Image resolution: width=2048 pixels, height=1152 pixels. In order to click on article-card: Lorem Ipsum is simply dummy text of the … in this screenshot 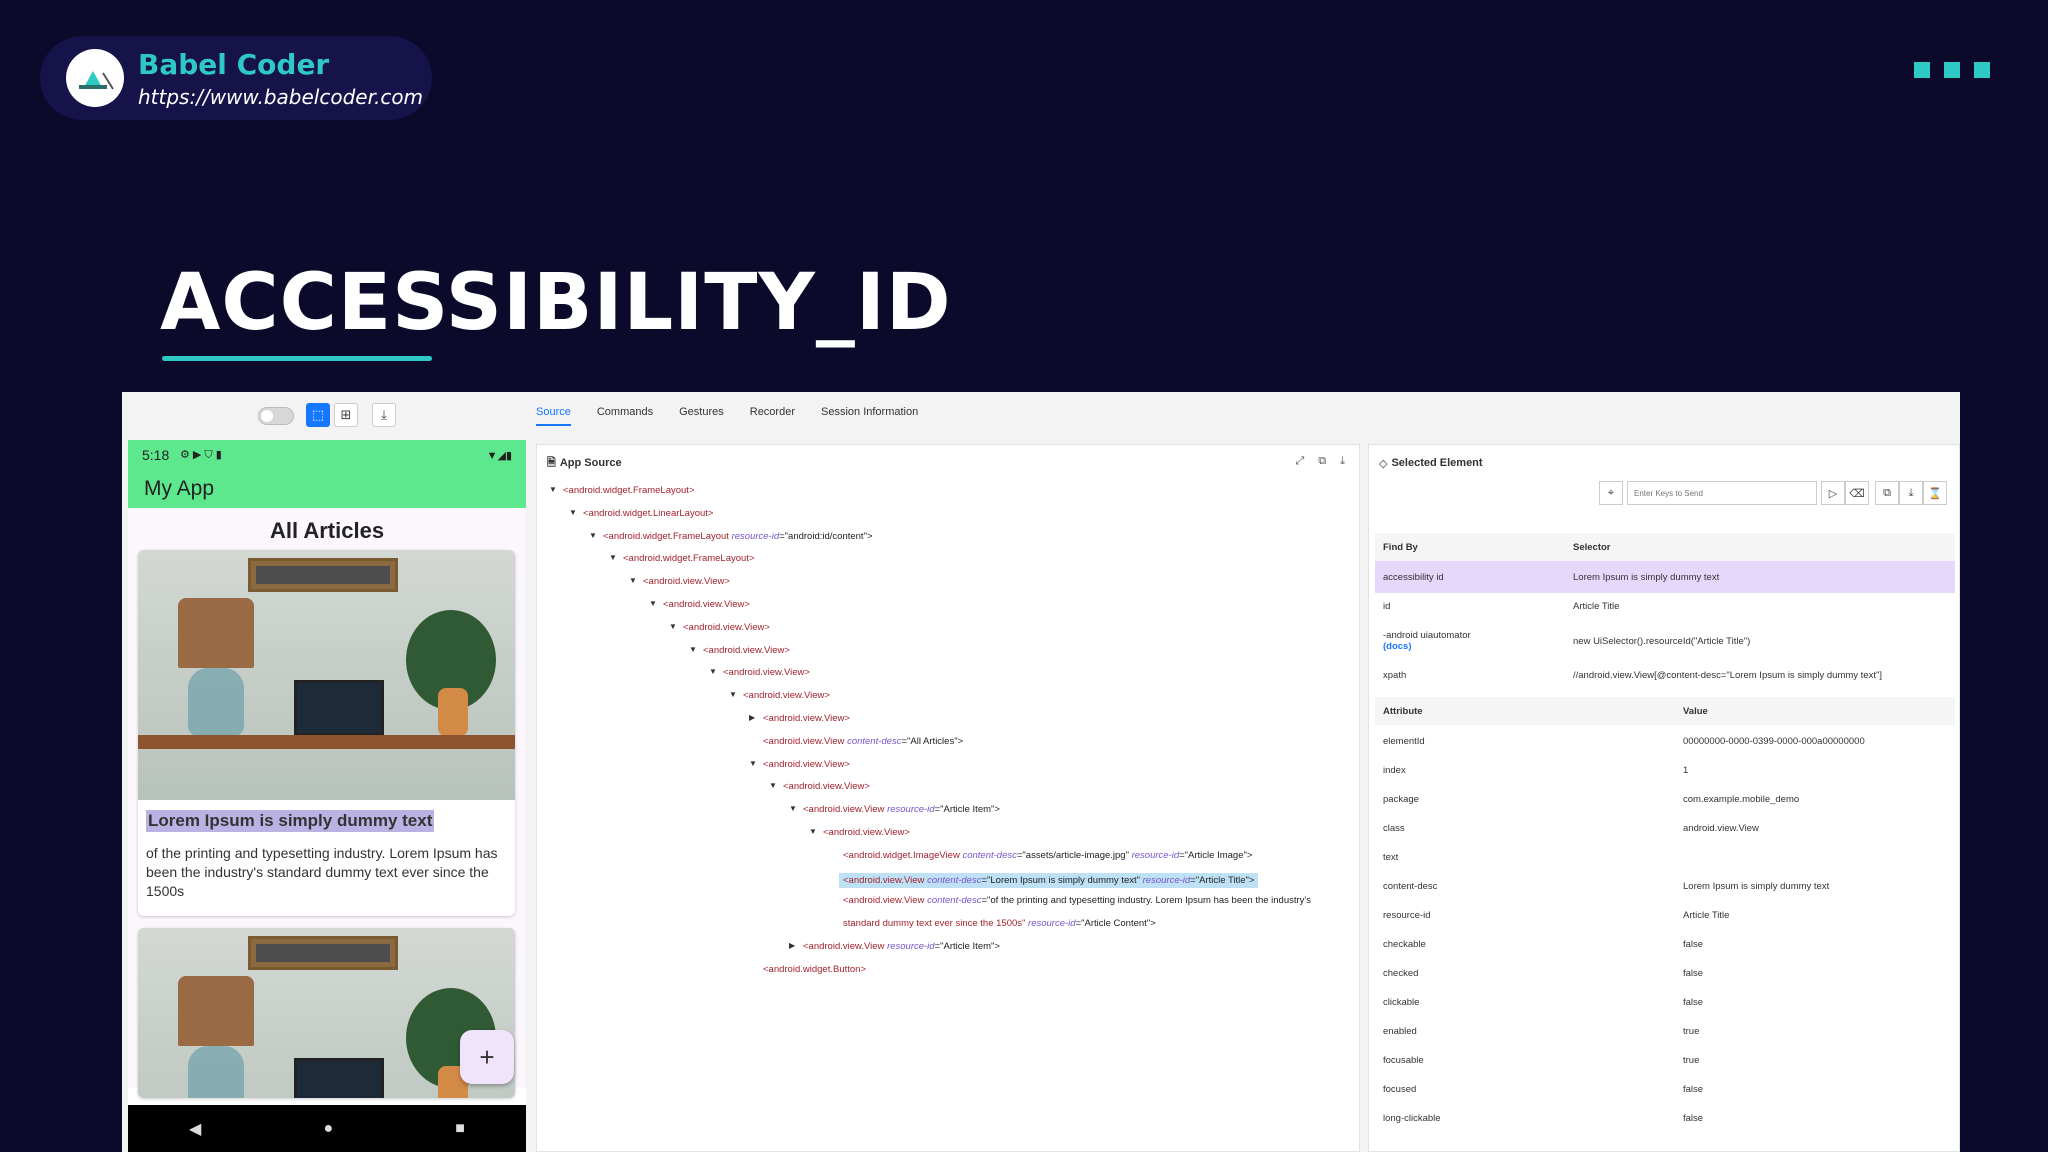, I will do `click(326, 733)`.